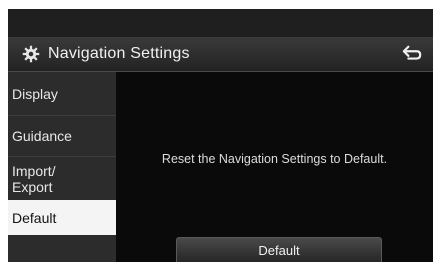  What do you see at coordinates (34, 178) in the screenshot?
I see `sidebar-item-label: Import/ Export` at bounding box center [34, 178].